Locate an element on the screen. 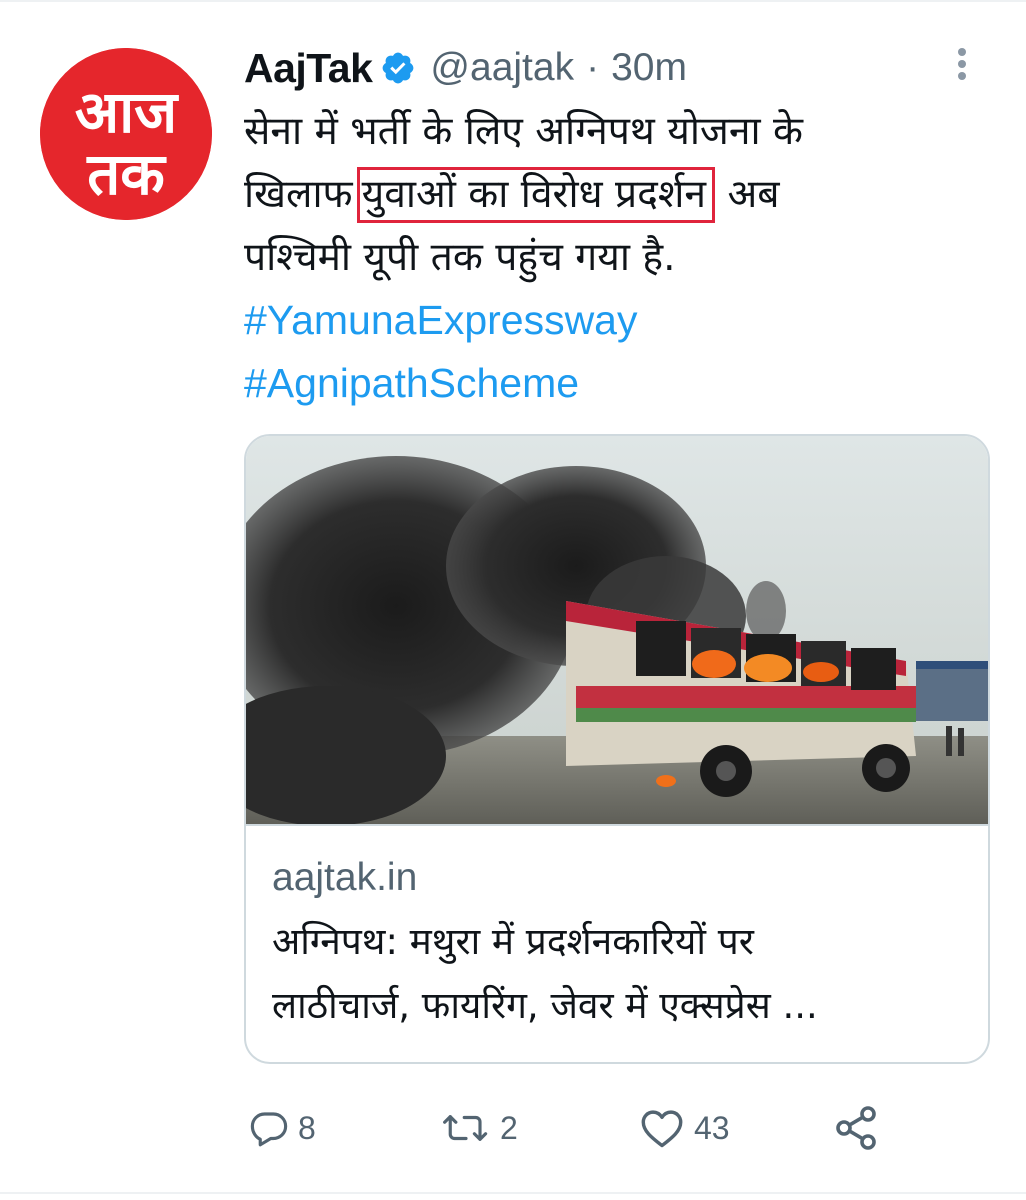 This screenshot has height=1200, width=1026. reply-icon is located at coordinates (269, 1129).